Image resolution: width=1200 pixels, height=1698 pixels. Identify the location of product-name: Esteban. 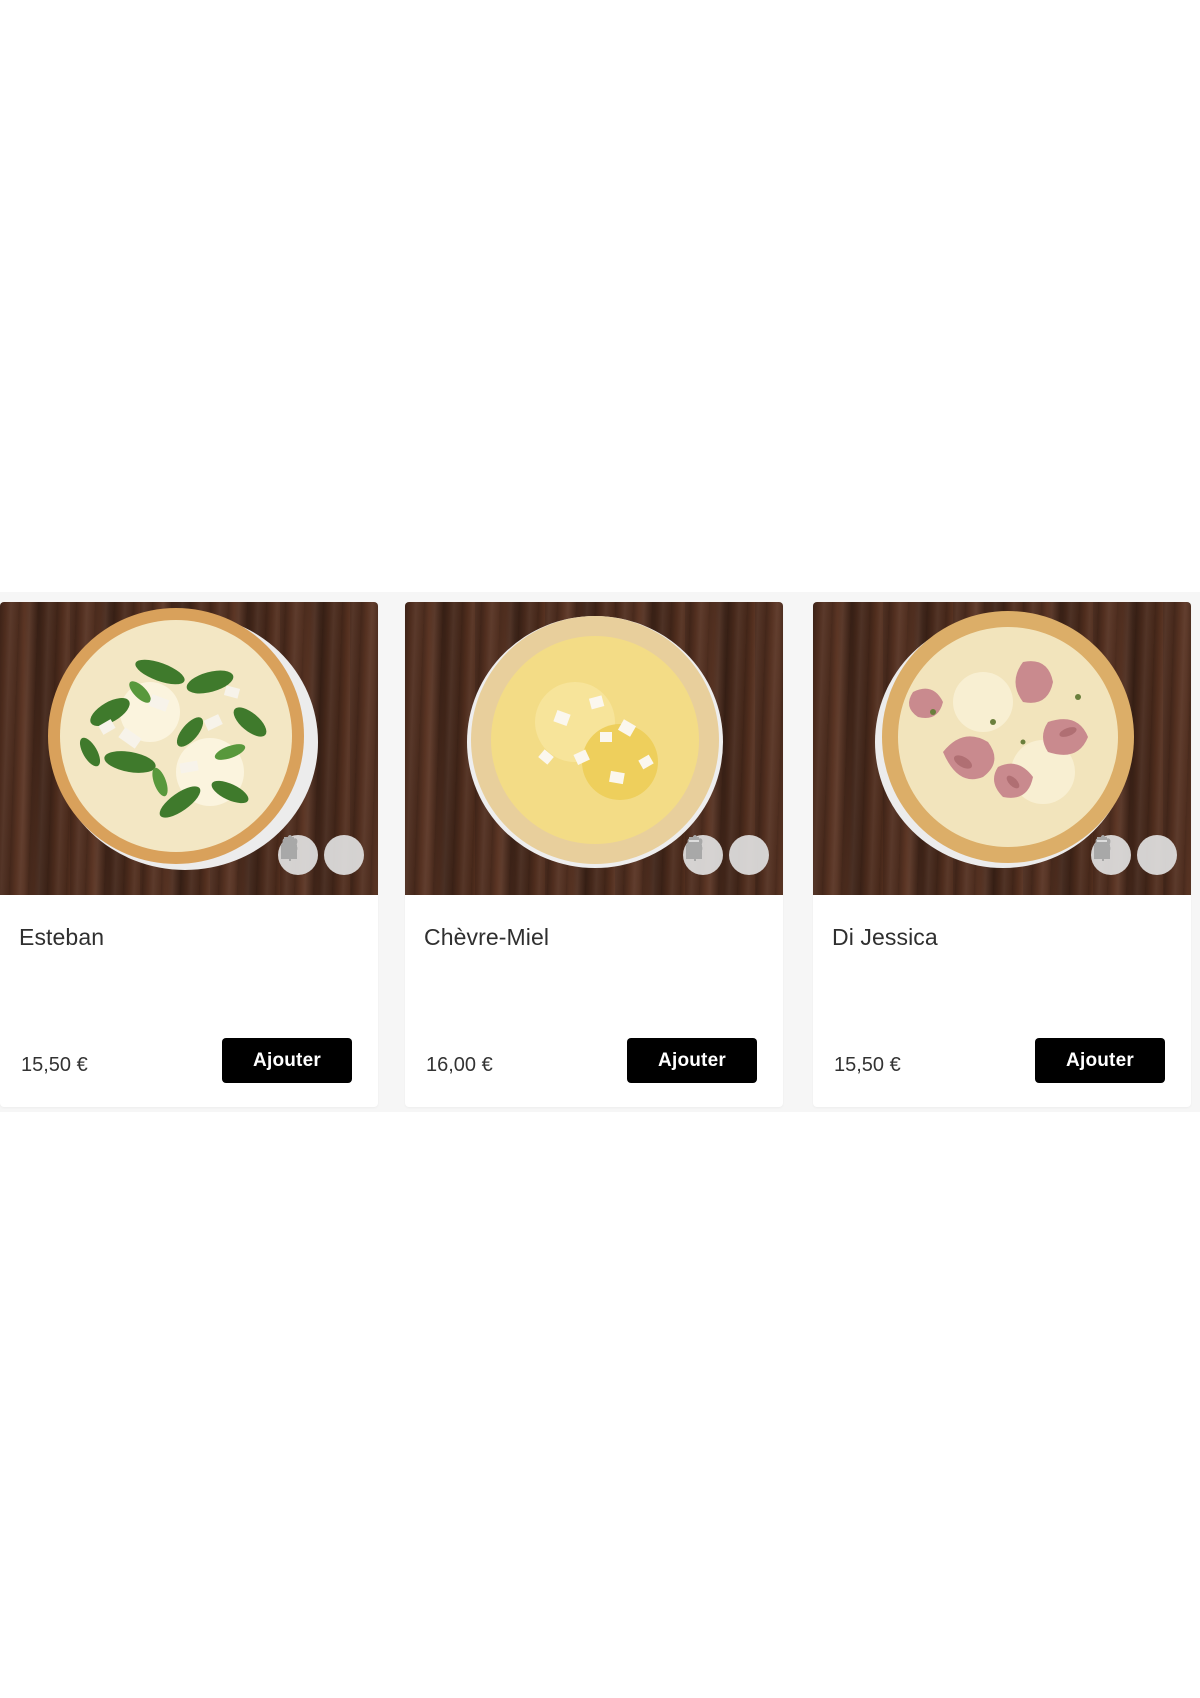
(61, 937).